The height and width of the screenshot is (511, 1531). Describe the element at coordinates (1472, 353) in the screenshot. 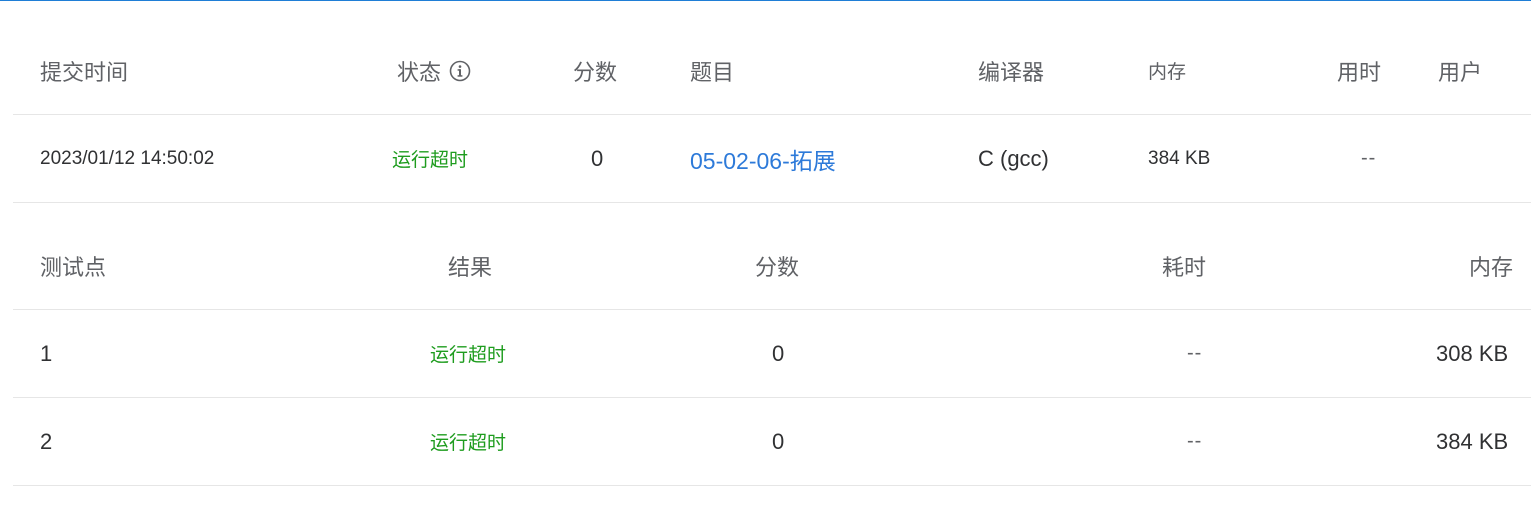

I see `testcase-memory: 308 KB` at that location.